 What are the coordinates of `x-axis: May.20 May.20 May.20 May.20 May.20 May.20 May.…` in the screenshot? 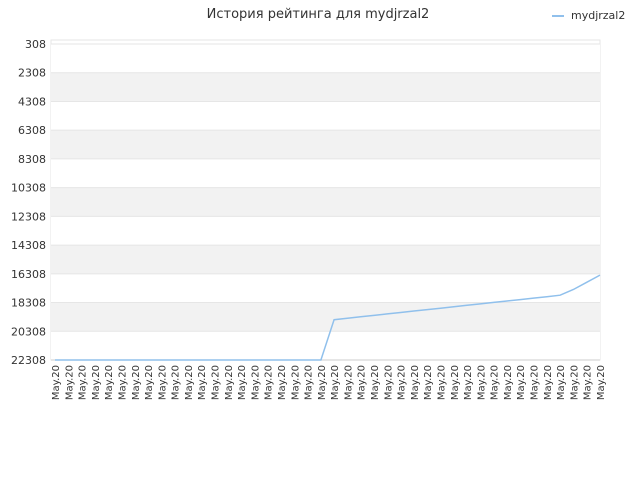 It's located at (329, 382).